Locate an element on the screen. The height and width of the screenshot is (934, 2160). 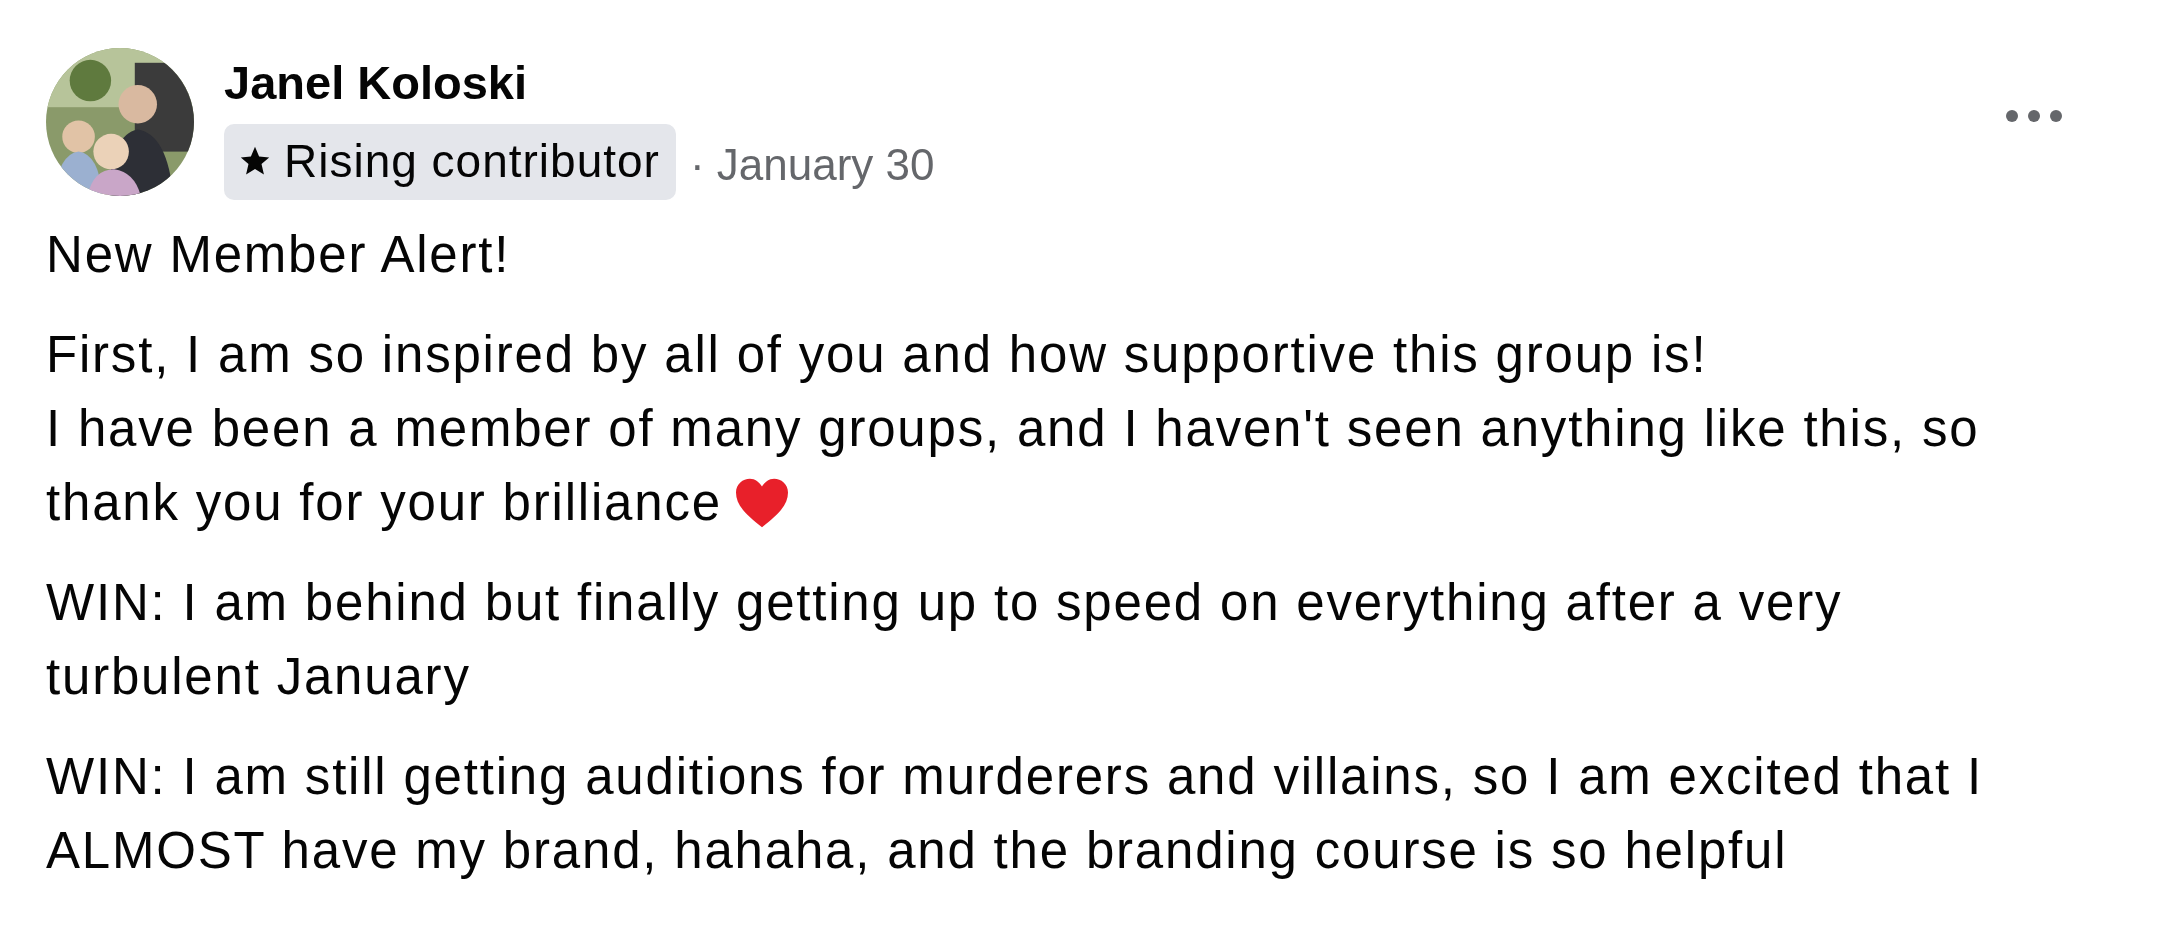
post-text: ALMOST have my brand, hahaha, and the branding course is so helpful is located at coordinates (917, 851).